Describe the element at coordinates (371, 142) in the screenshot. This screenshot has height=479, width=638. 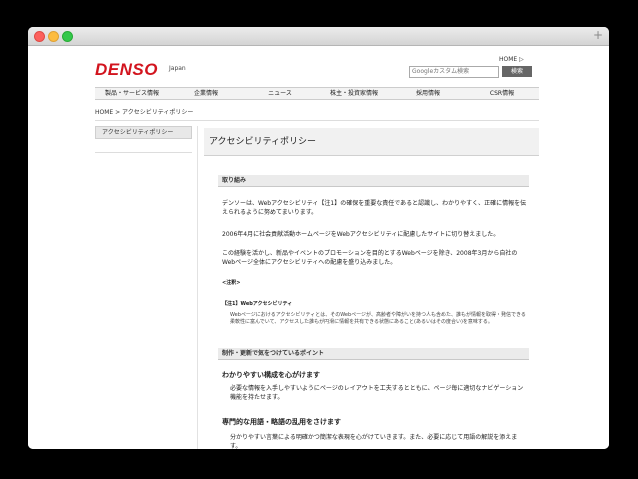
I see `page-title: アクセシビリティポリシー` at that location.